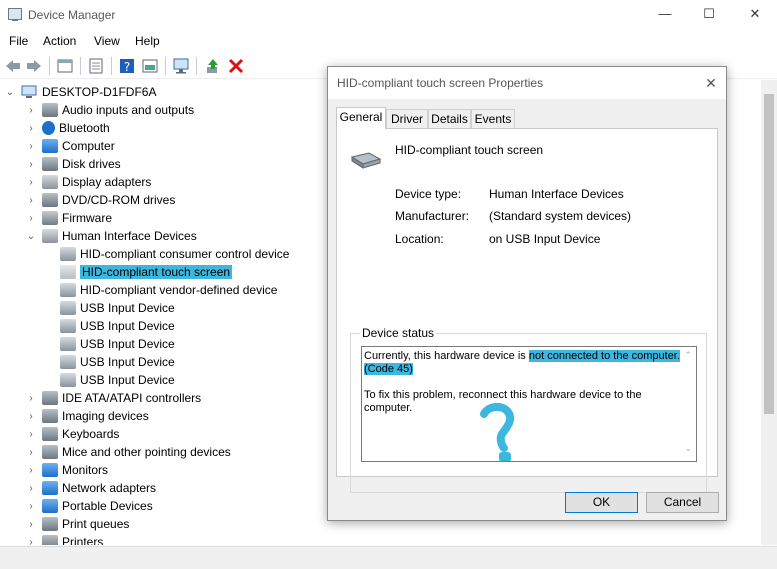  Describe the element at coordinates (361, 118) in the screenshot. I see `tab-general: General` at that location.